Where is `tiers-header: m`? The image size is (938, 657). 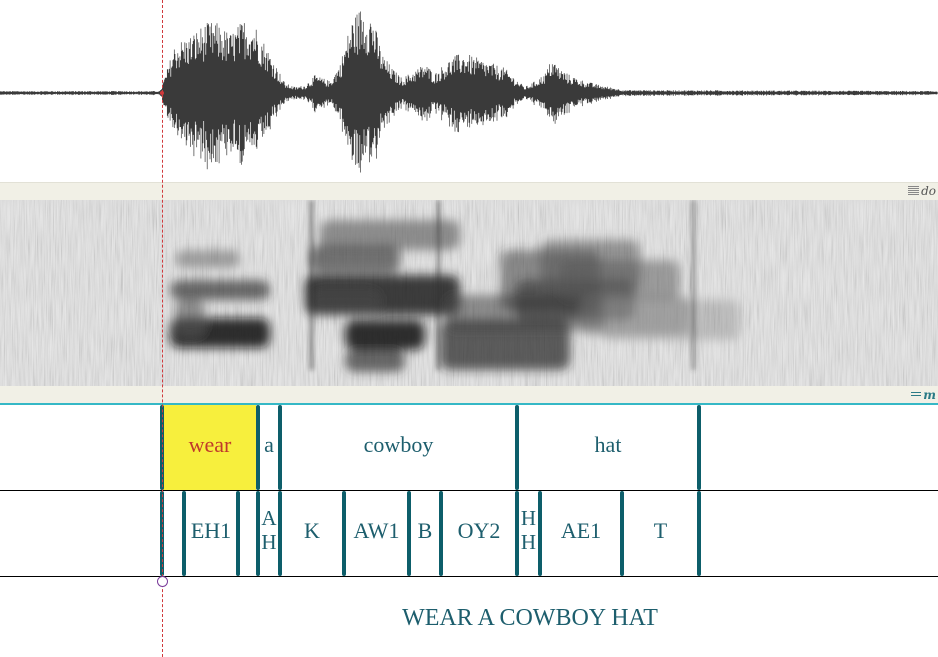 tiers-header: m is located at coordinates (469, 394).